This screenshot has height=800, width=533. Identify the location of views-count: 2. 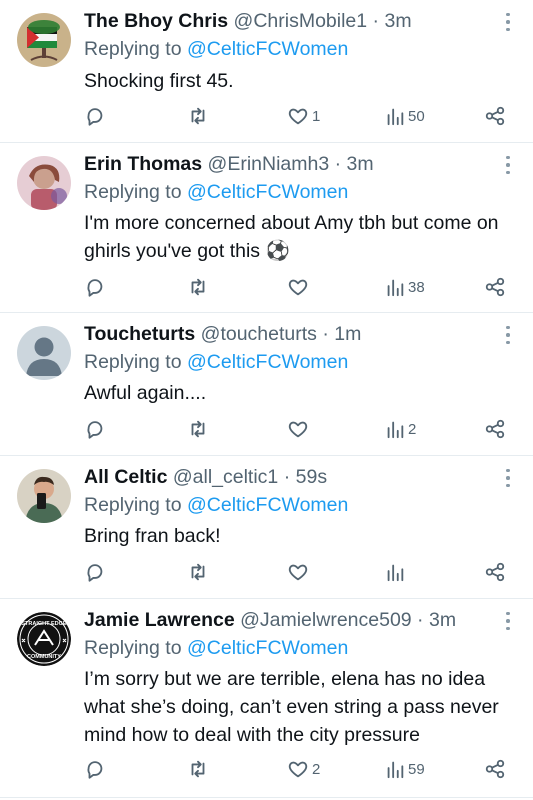
(412, 429).